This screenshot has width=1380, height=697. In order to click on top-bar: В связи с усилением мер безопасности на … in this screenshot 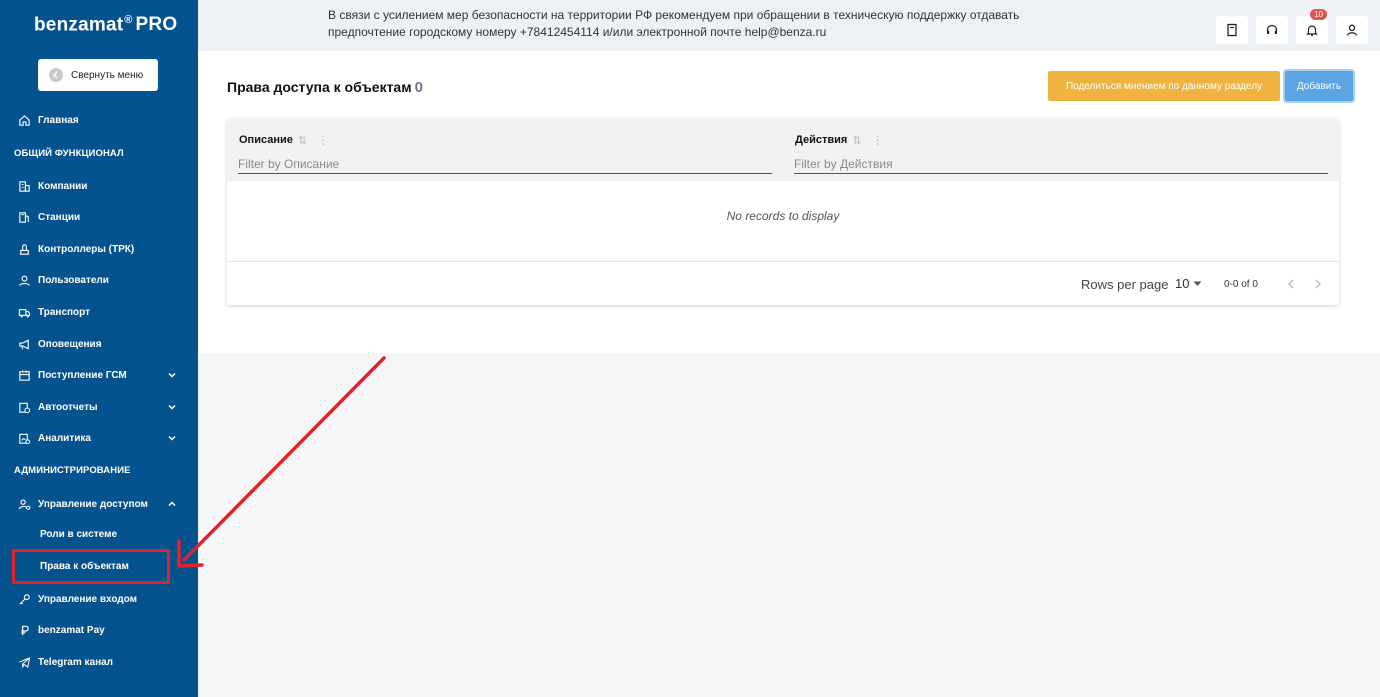, I will do `click(789, 25)`.